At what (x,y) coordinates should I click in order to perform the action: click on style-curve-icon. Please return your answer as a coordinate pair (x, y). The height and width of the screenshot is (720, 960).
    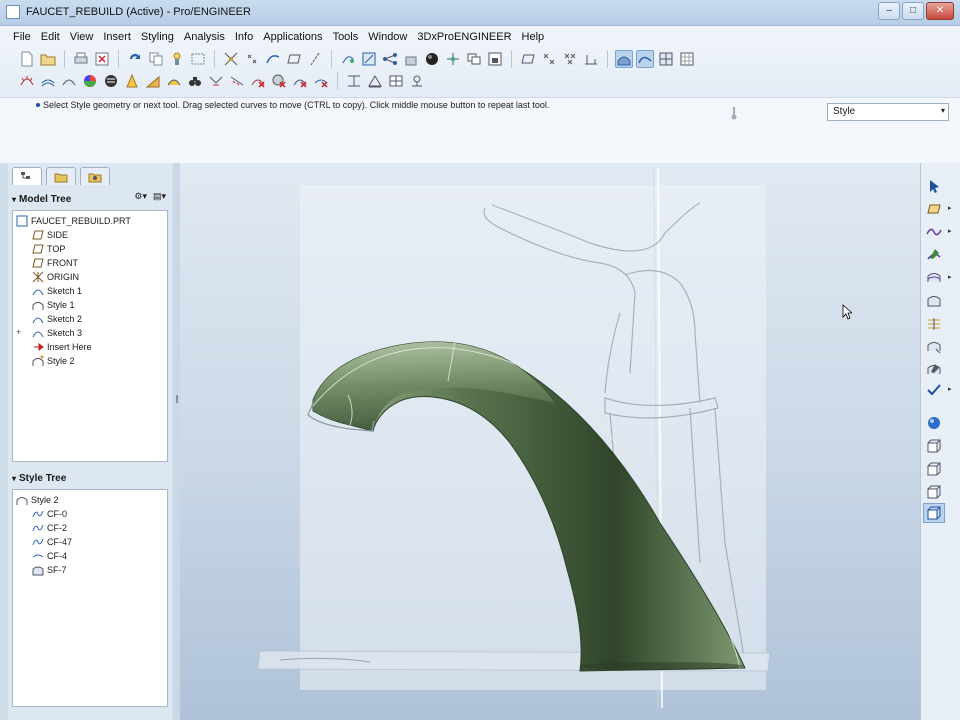
    Looking at the image, I should click on (645, 59).